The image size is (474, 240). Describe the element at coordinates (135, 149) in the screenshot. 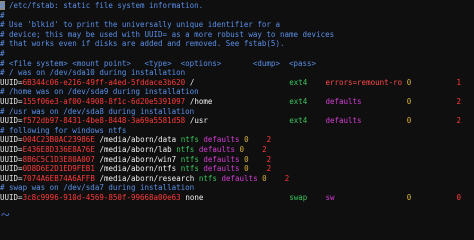

I see `mount-point: /media/aborn/lab` at that location.